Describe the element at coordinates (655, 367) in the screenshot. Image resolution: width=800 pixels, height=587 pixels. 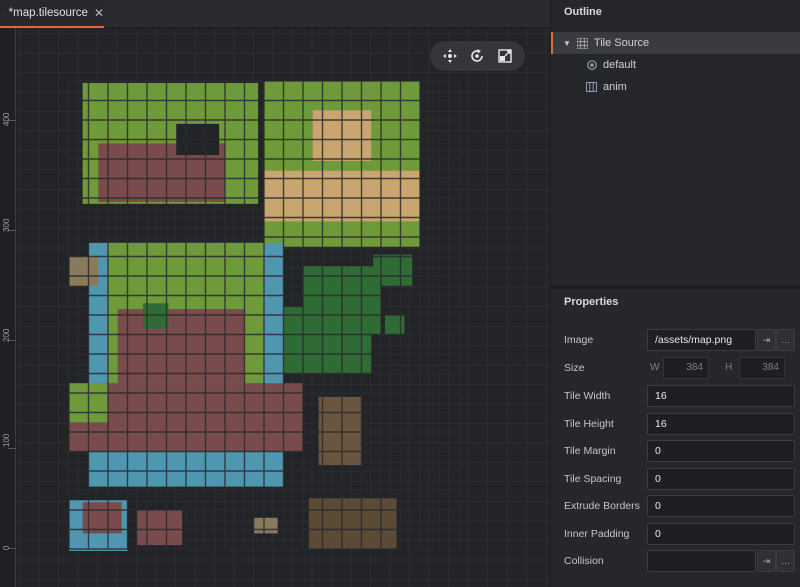
I see `width-label: W` at that location.